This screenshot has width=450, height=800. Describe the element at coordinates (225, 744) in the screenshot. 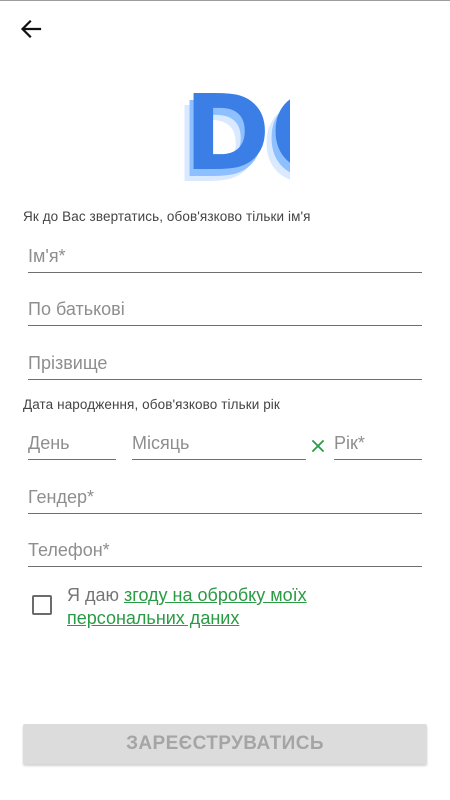

I see `register-button: ЗАРЕЄСТРУВАТИСЬ` at that location.